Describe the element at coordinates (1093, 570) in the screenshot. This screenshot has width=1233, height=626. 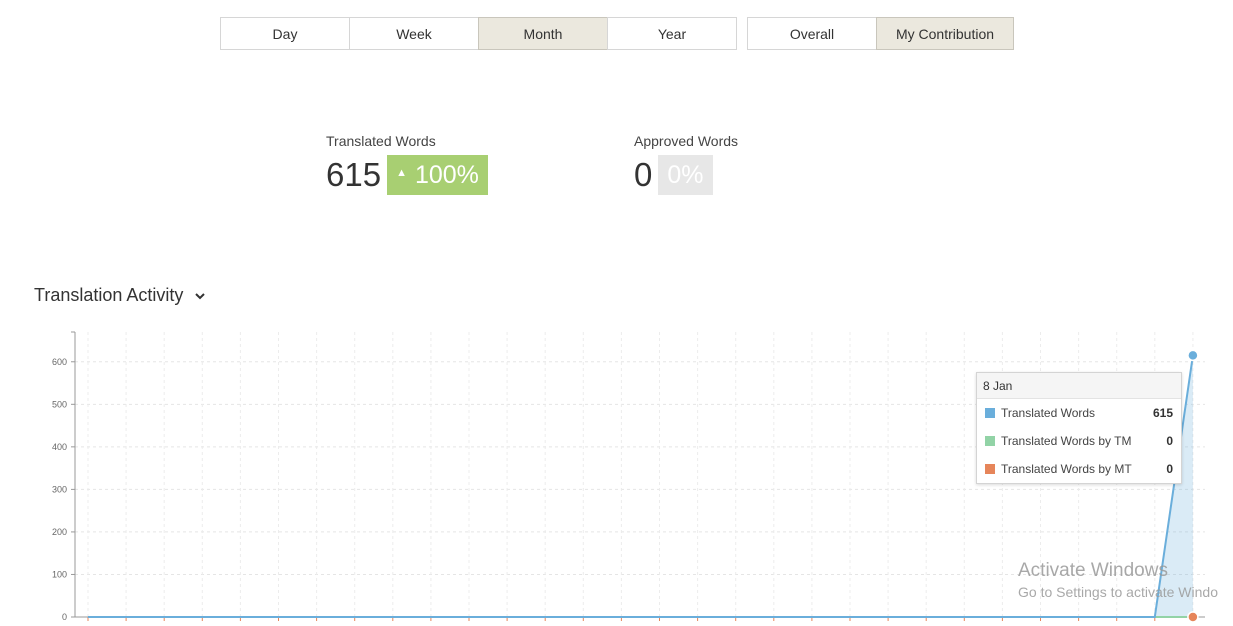
I see `watermark-title: Activate Windows` at that location.